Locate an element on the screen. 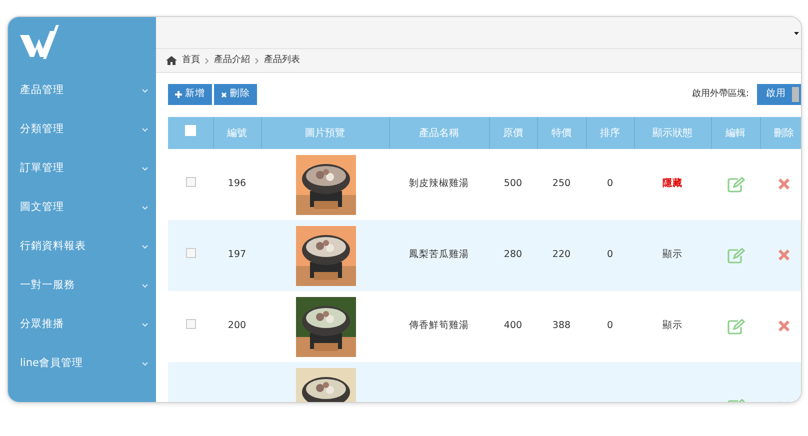  home-icon is located at coordinates (171, 60).